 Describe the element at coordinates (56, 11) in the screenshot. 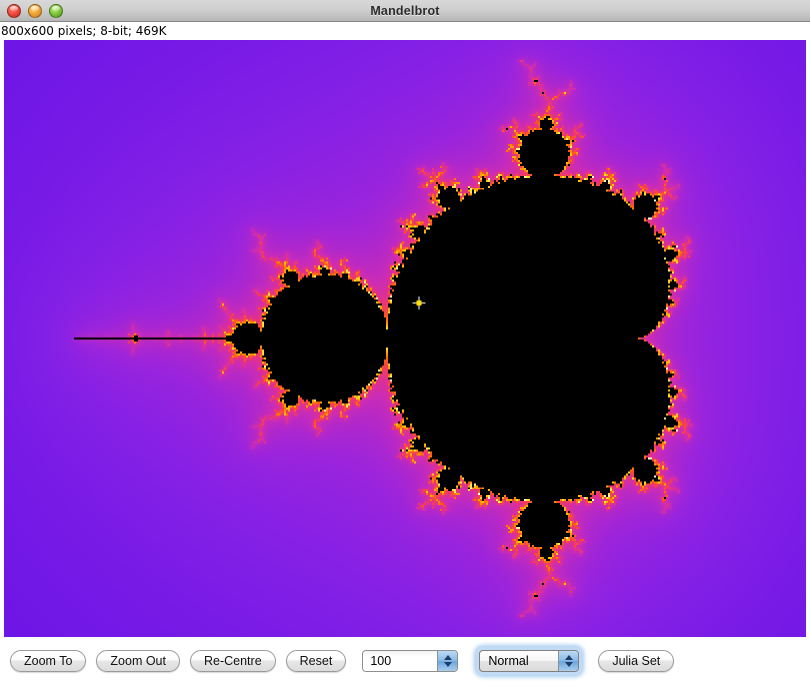

I see `zoom-button` at that location.